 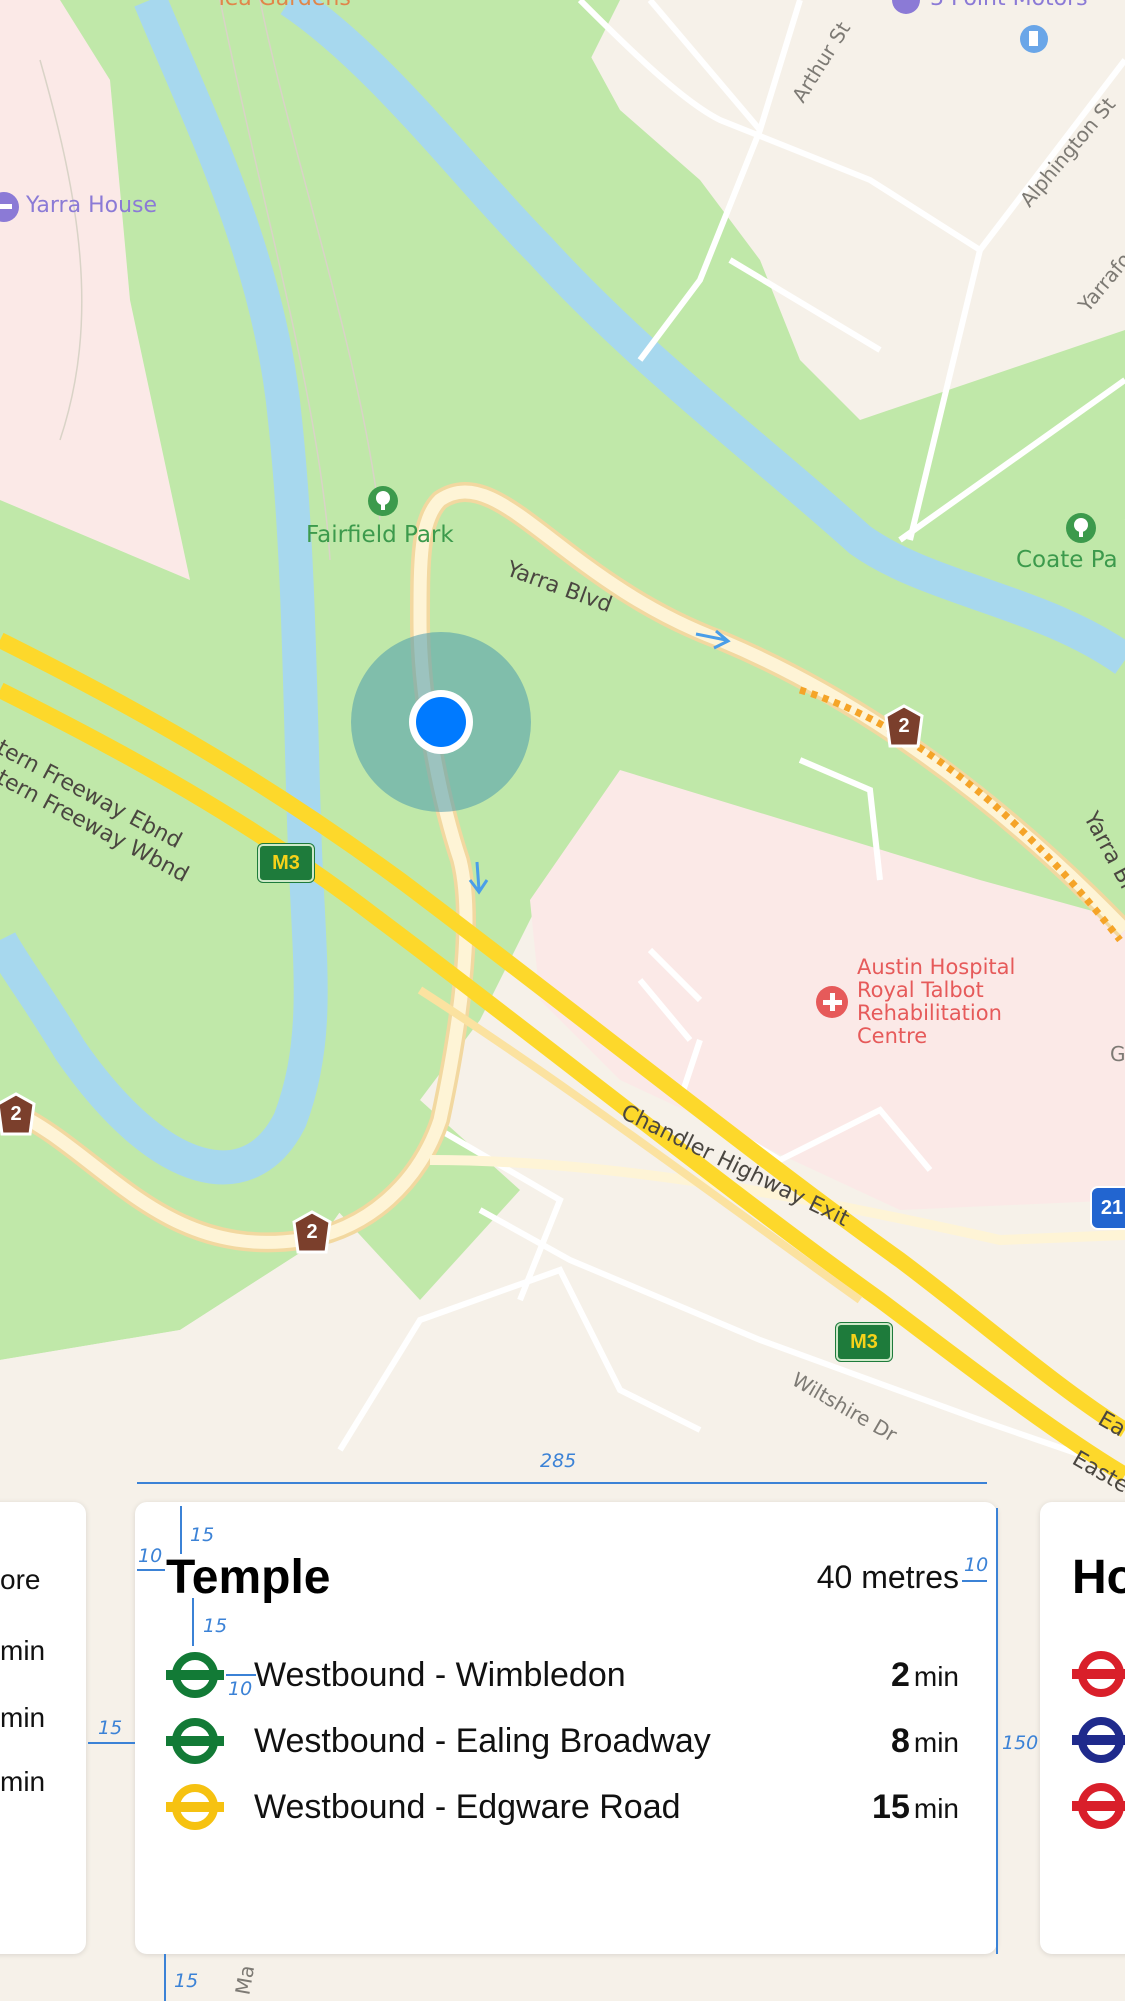 What do you see at coordinates (482, 1740) in the screenshot?
I see `departure-destination: Westbound - Ealing Broadway` at bounding box center [482, 1740].